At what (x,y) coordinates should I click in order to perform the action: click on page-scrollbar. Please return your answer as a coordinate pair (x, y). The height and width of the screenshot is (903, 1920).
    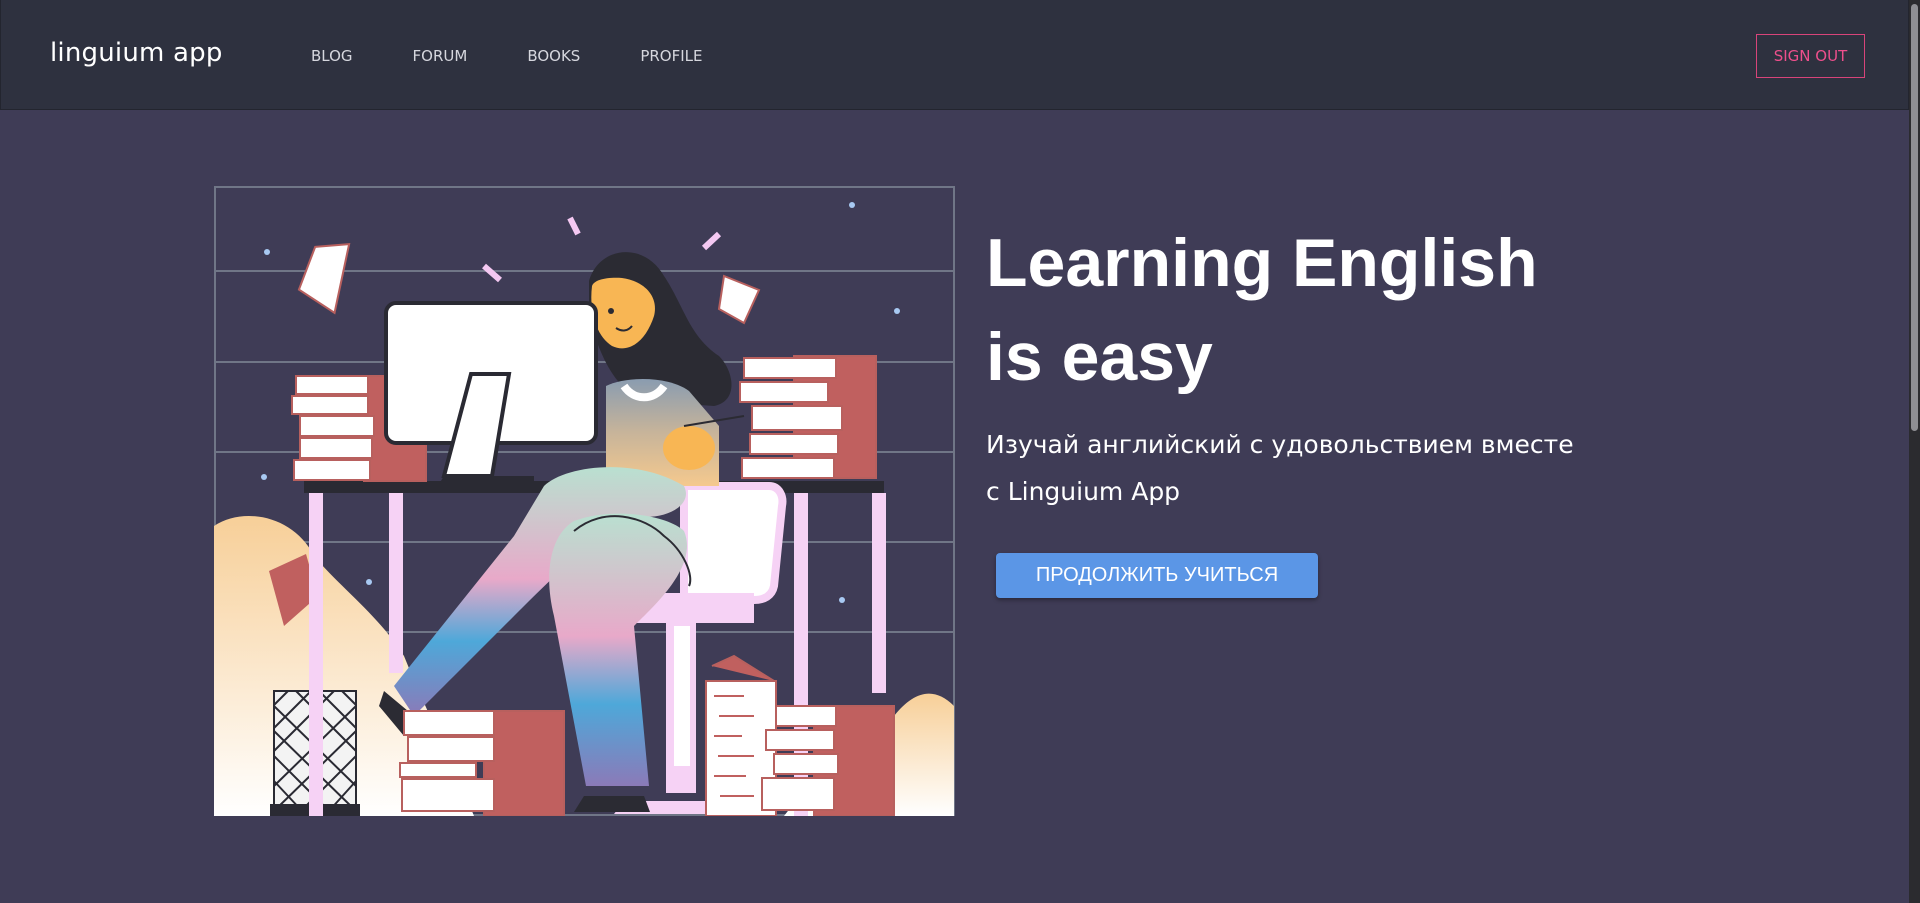
    Looking at the image, I should click on (1914, 451).